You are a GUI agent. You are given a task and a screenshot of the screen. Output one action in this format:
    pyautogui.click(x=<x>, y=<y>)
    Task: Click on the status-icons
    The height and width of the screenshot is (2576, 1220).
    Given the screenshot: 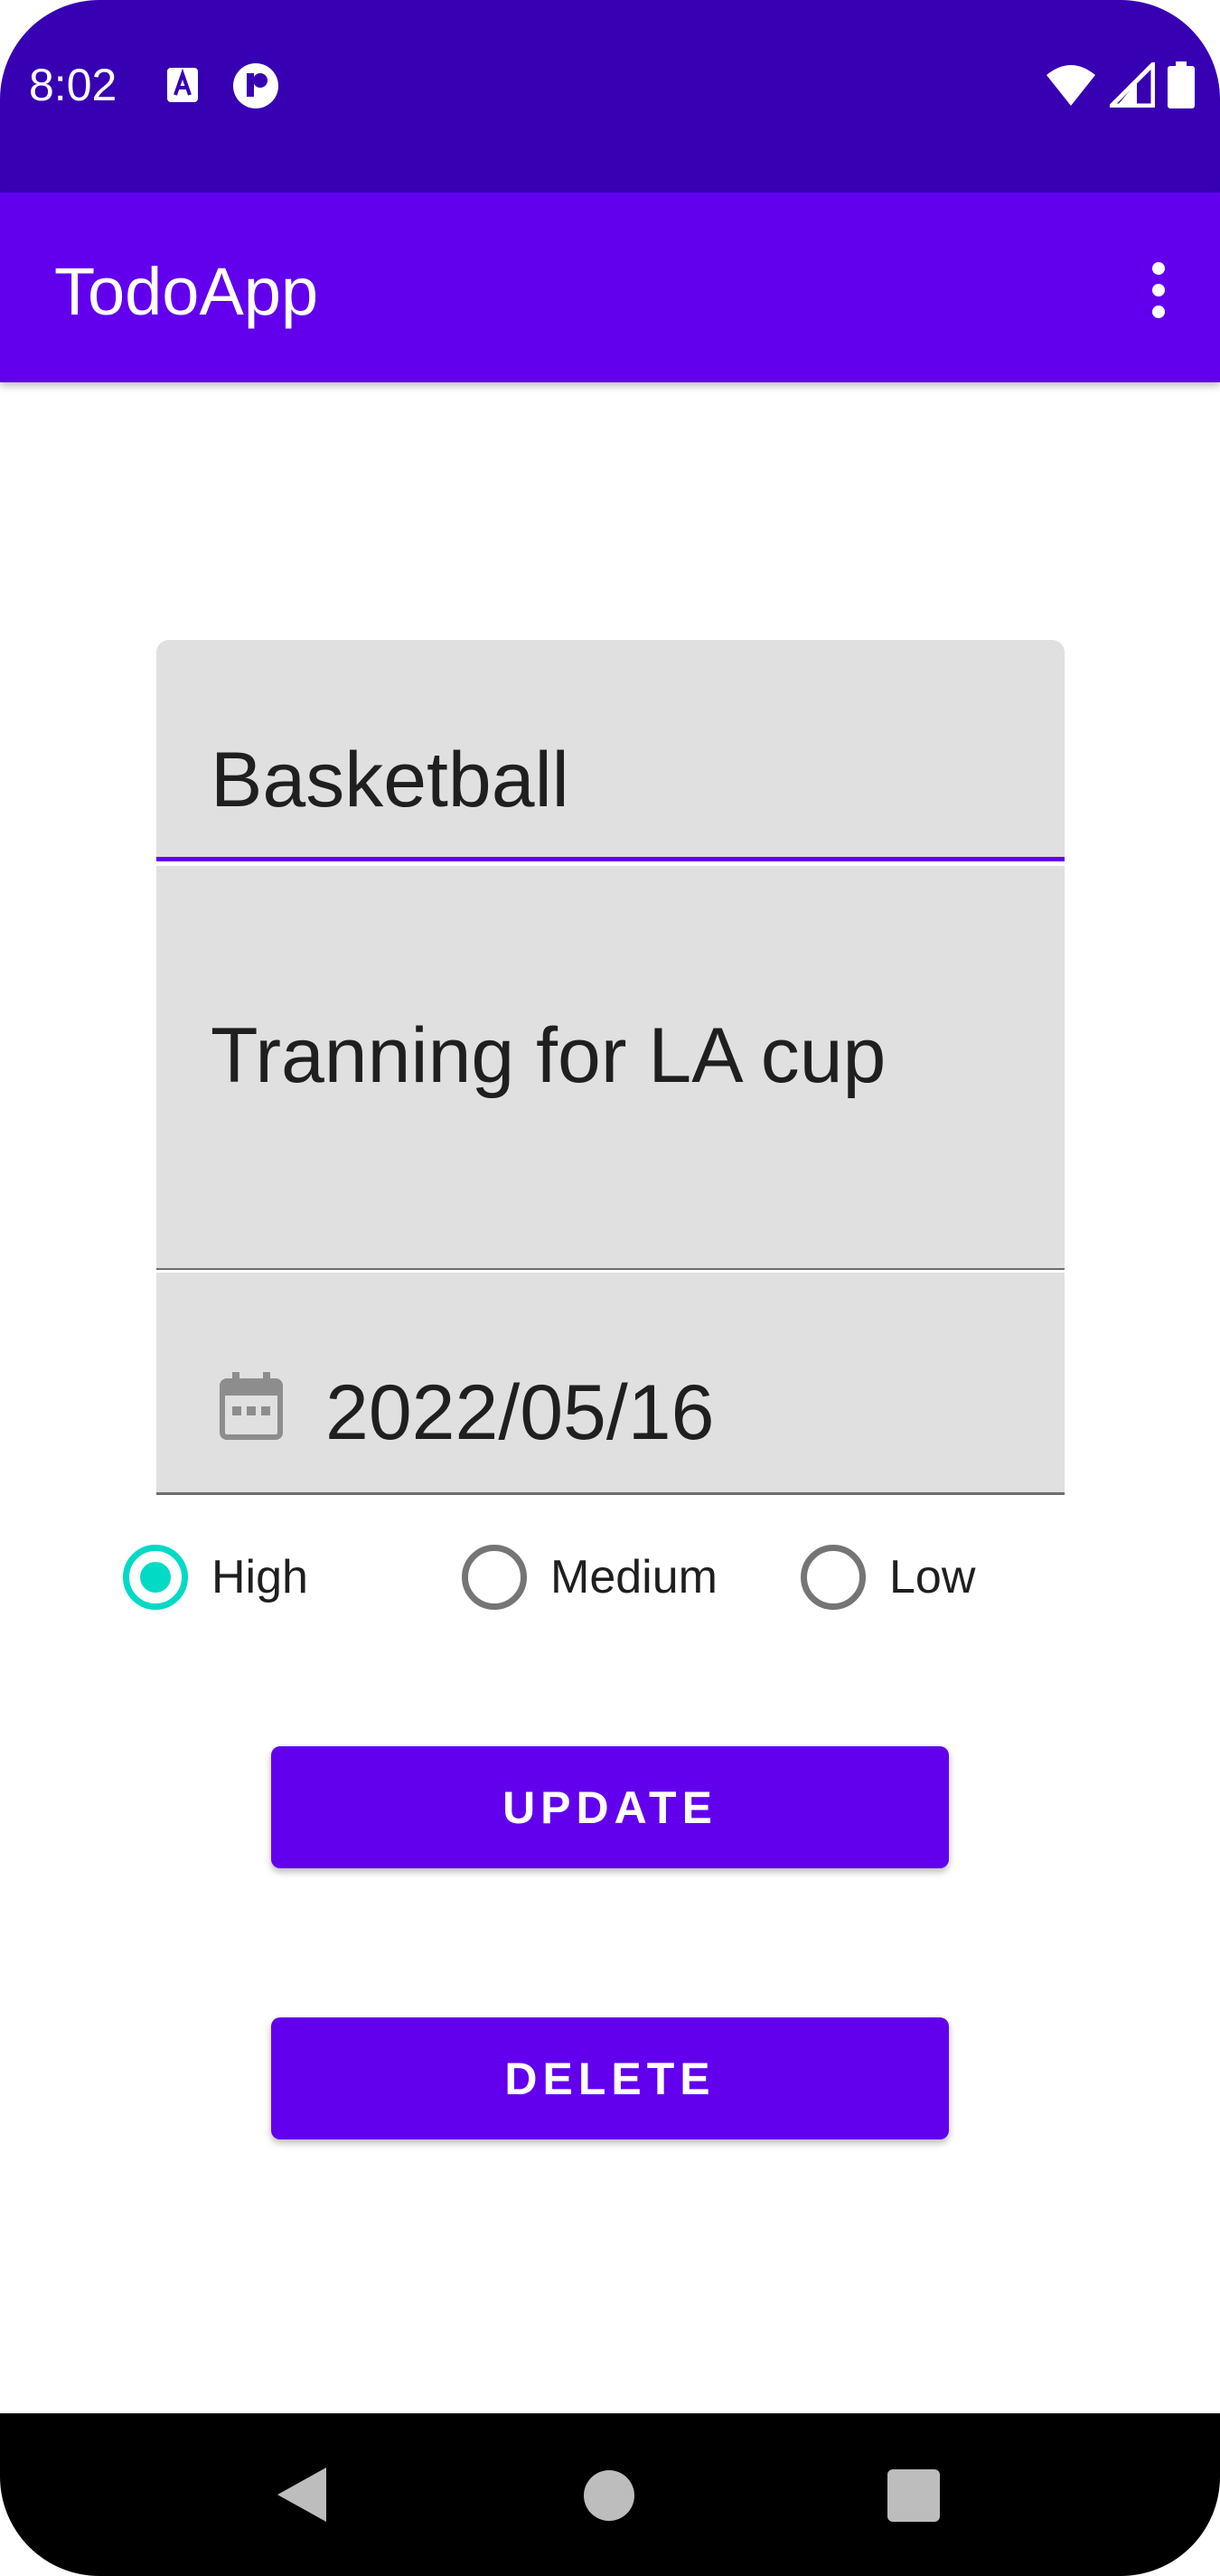 What is the action you would take?
    pyautogui.click(x=1120, y=85)
    